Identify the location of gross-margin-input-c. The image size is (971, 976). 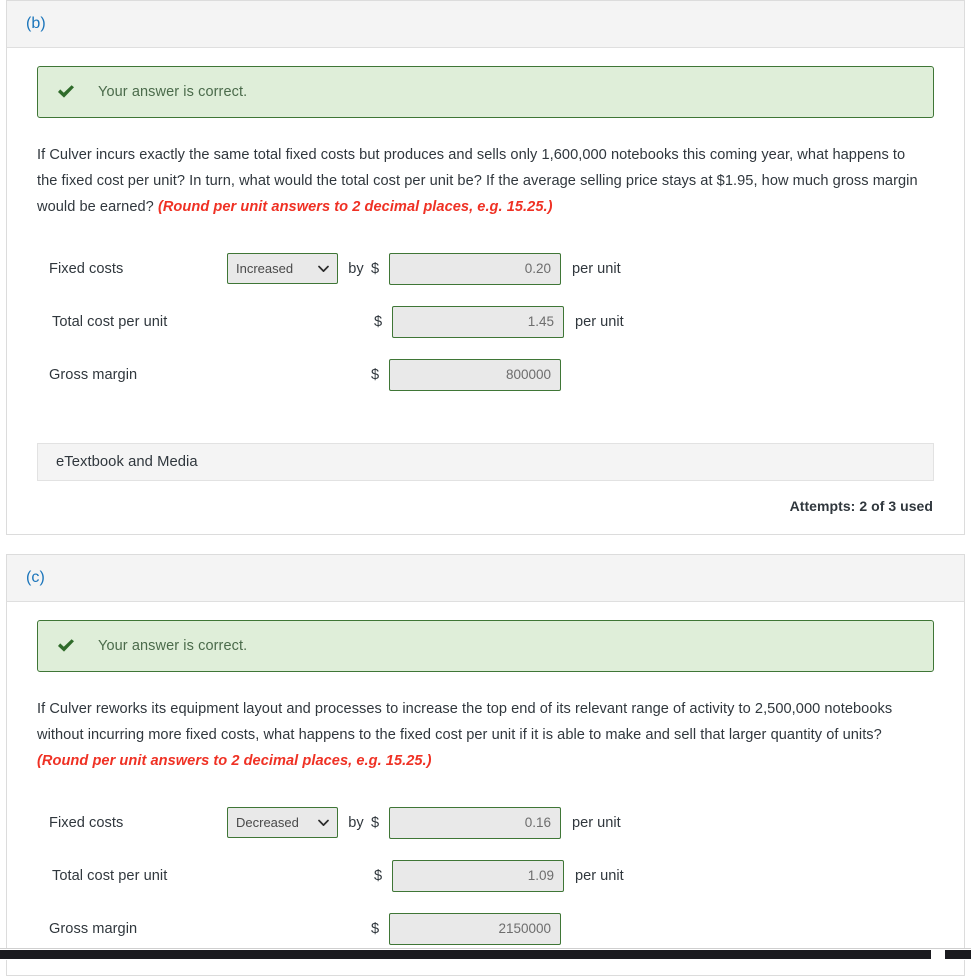
(475, 928).